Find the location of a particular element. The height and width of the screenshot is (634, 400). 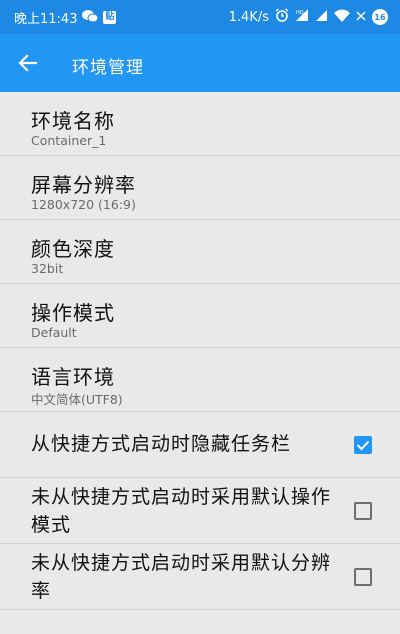

pref-value: Default is located at coordinates (54, 332).